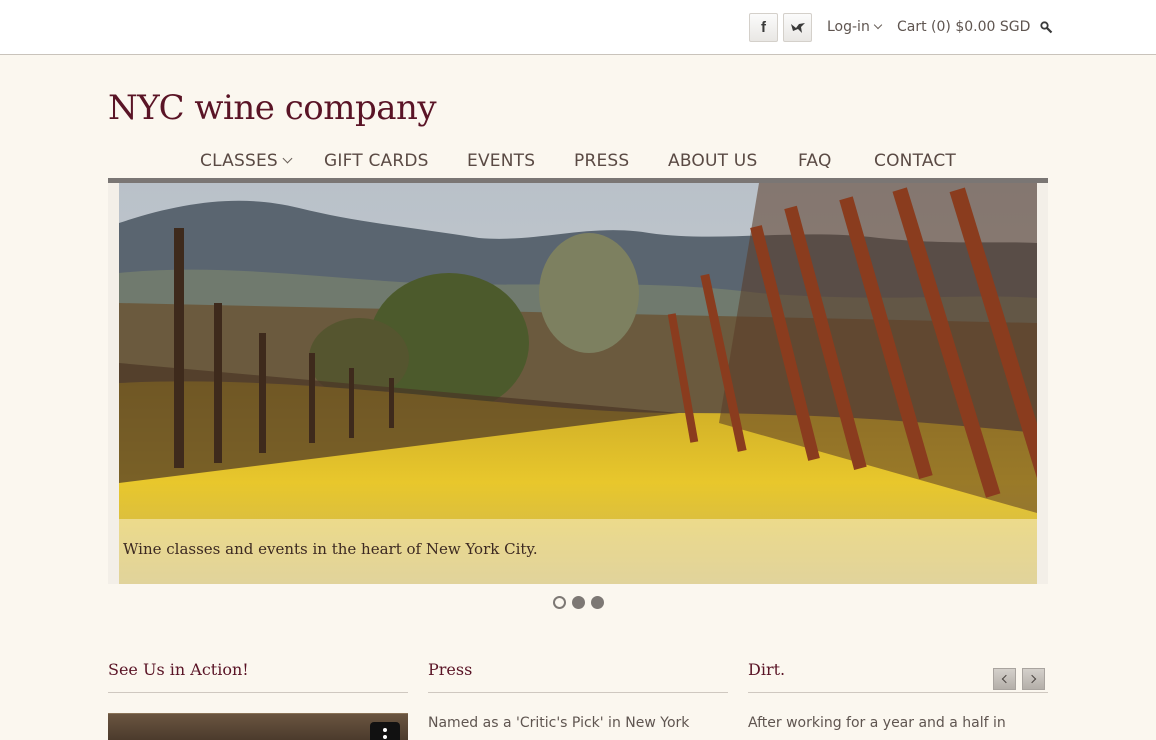 The width and height of the screenshot is (1156, 740). What do you see at coordinates (376, 161) in the screenshot?
I see `nav-item-gift-cards: GIFT CARDS` at bounding box center [376, 161].